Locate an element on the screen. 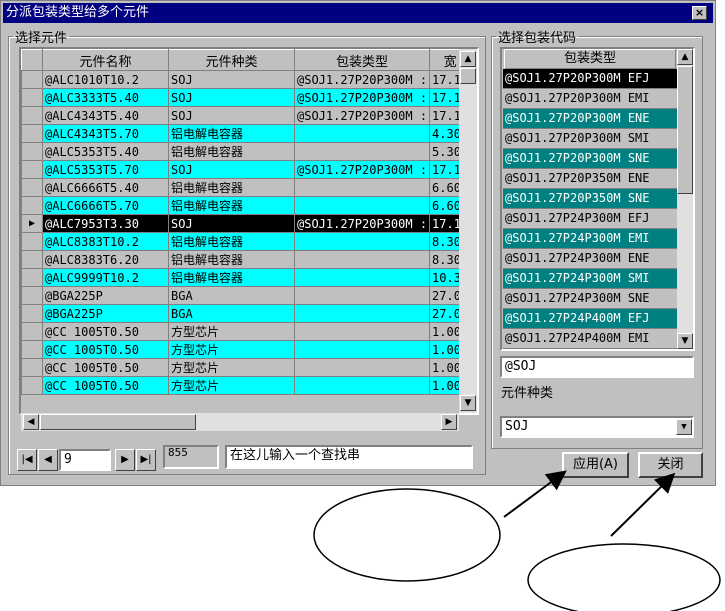 Image resolution: width=725 pixels, height=611 pixels. annotation-overlay is located at coordinates (517, 540).